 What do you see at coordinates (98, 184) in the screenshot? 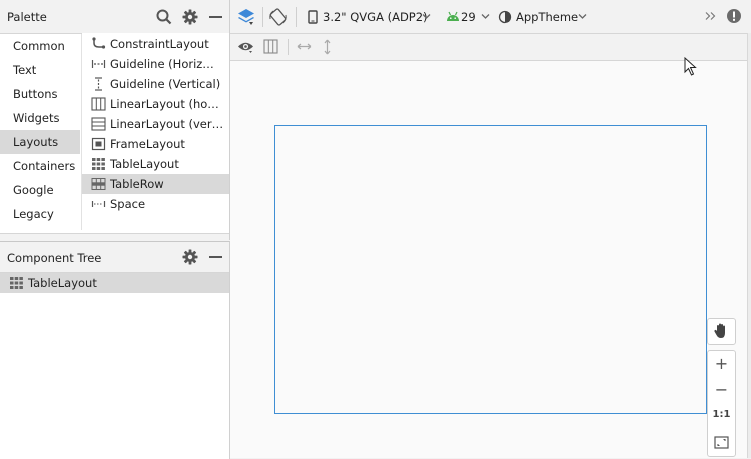
I see `table-row-icon` at bounding box center [98, 184].